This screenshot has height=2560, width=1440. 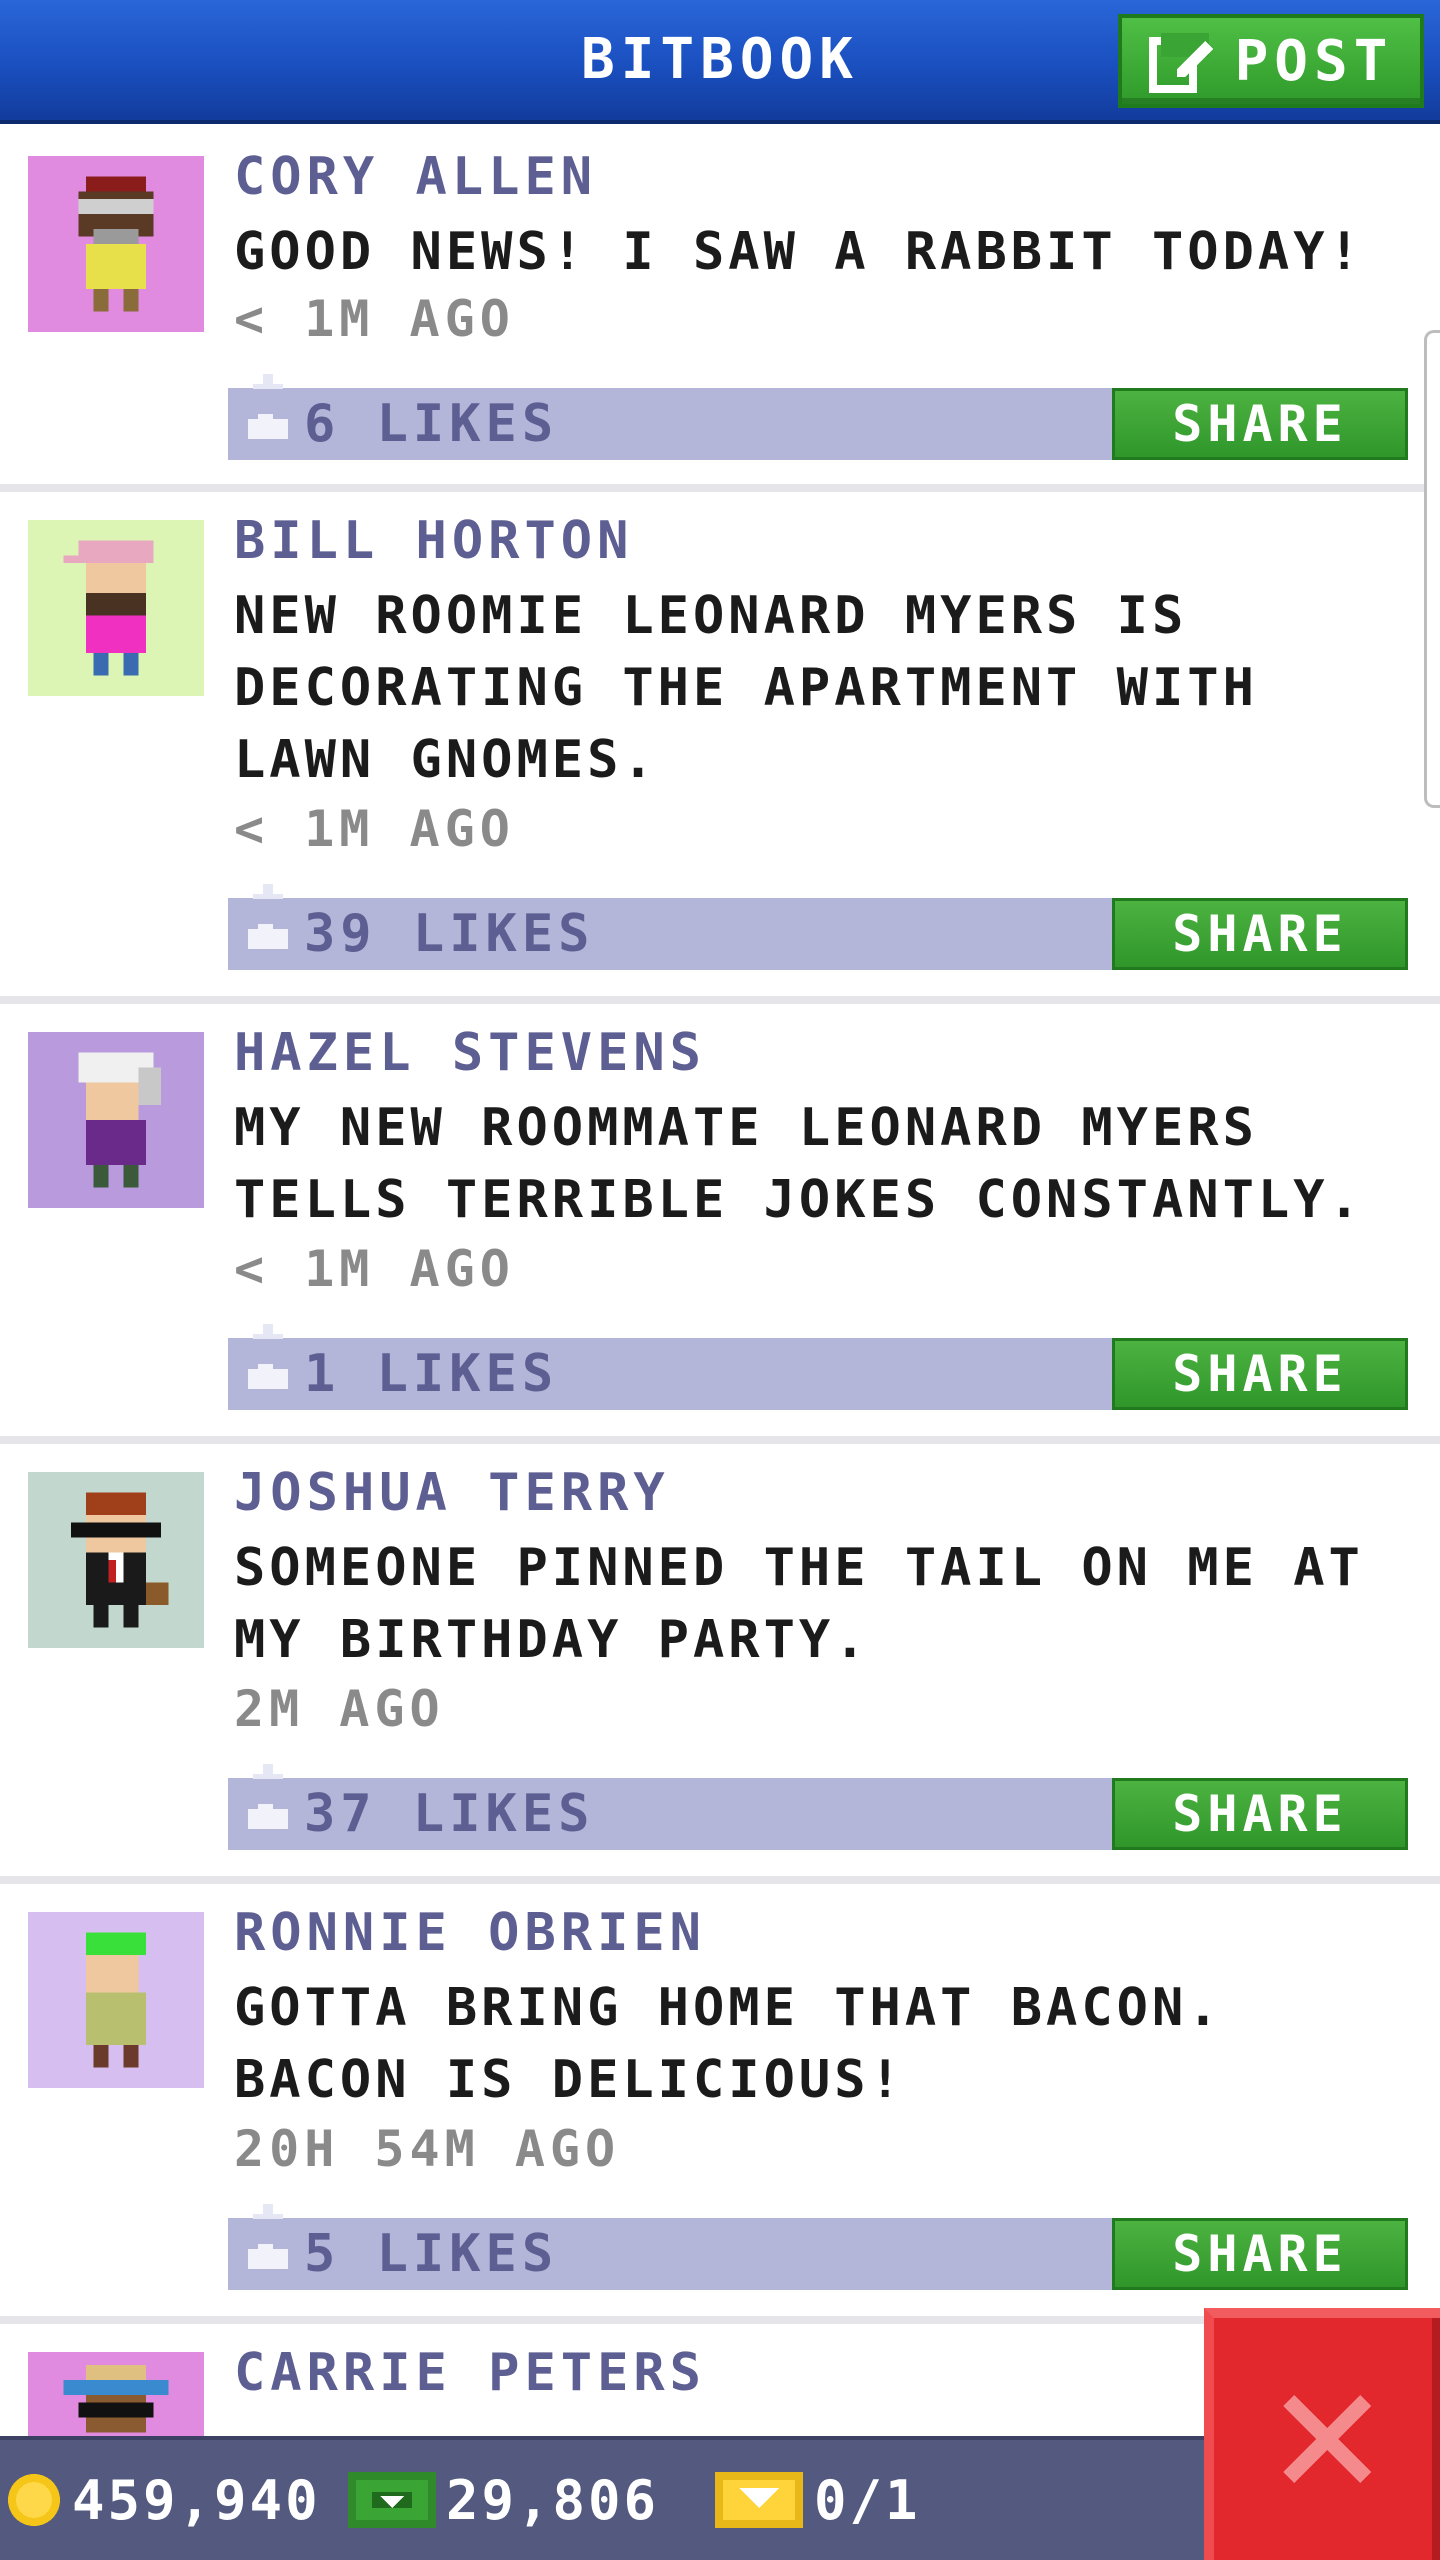 What do you see at coordinates (34, 2500) in the screenshot?
I see `coin-icon` at bounding box center [34, 2500].